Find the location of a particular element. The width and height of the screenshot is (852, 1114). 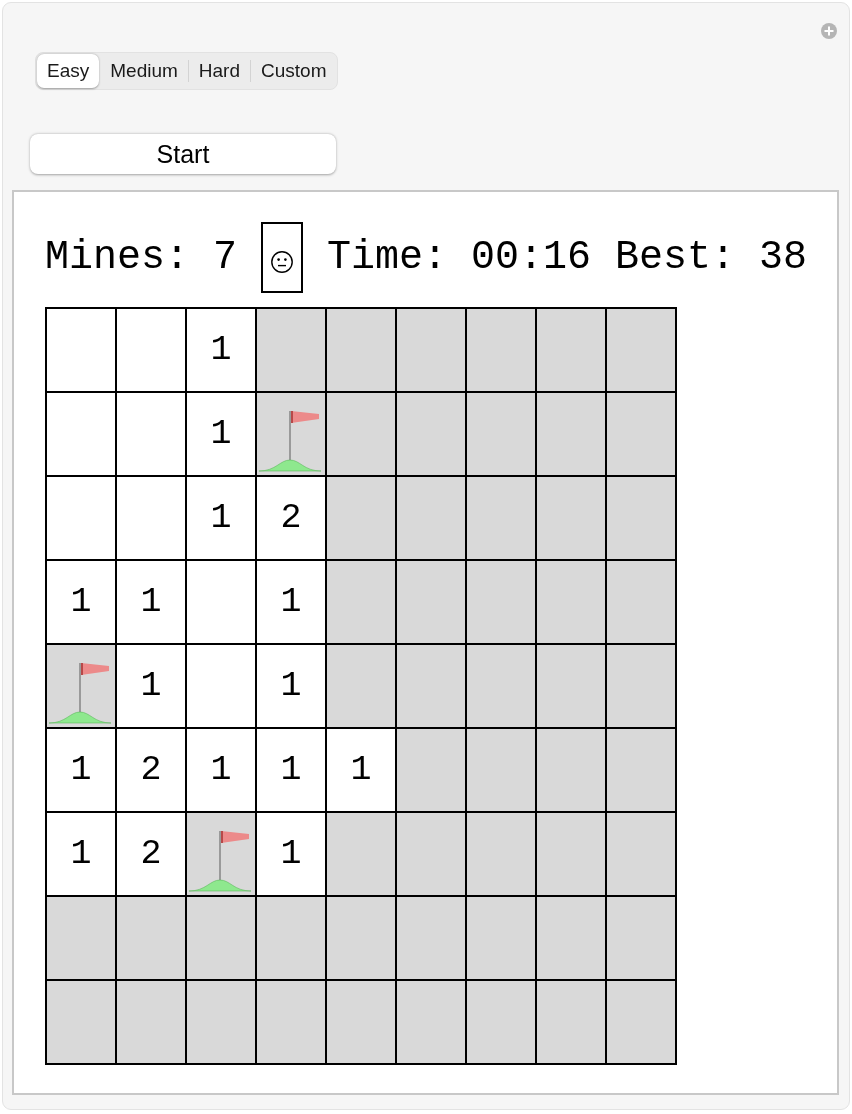

mines-counter: Mines: 7 is located at coordinates (141, 257).